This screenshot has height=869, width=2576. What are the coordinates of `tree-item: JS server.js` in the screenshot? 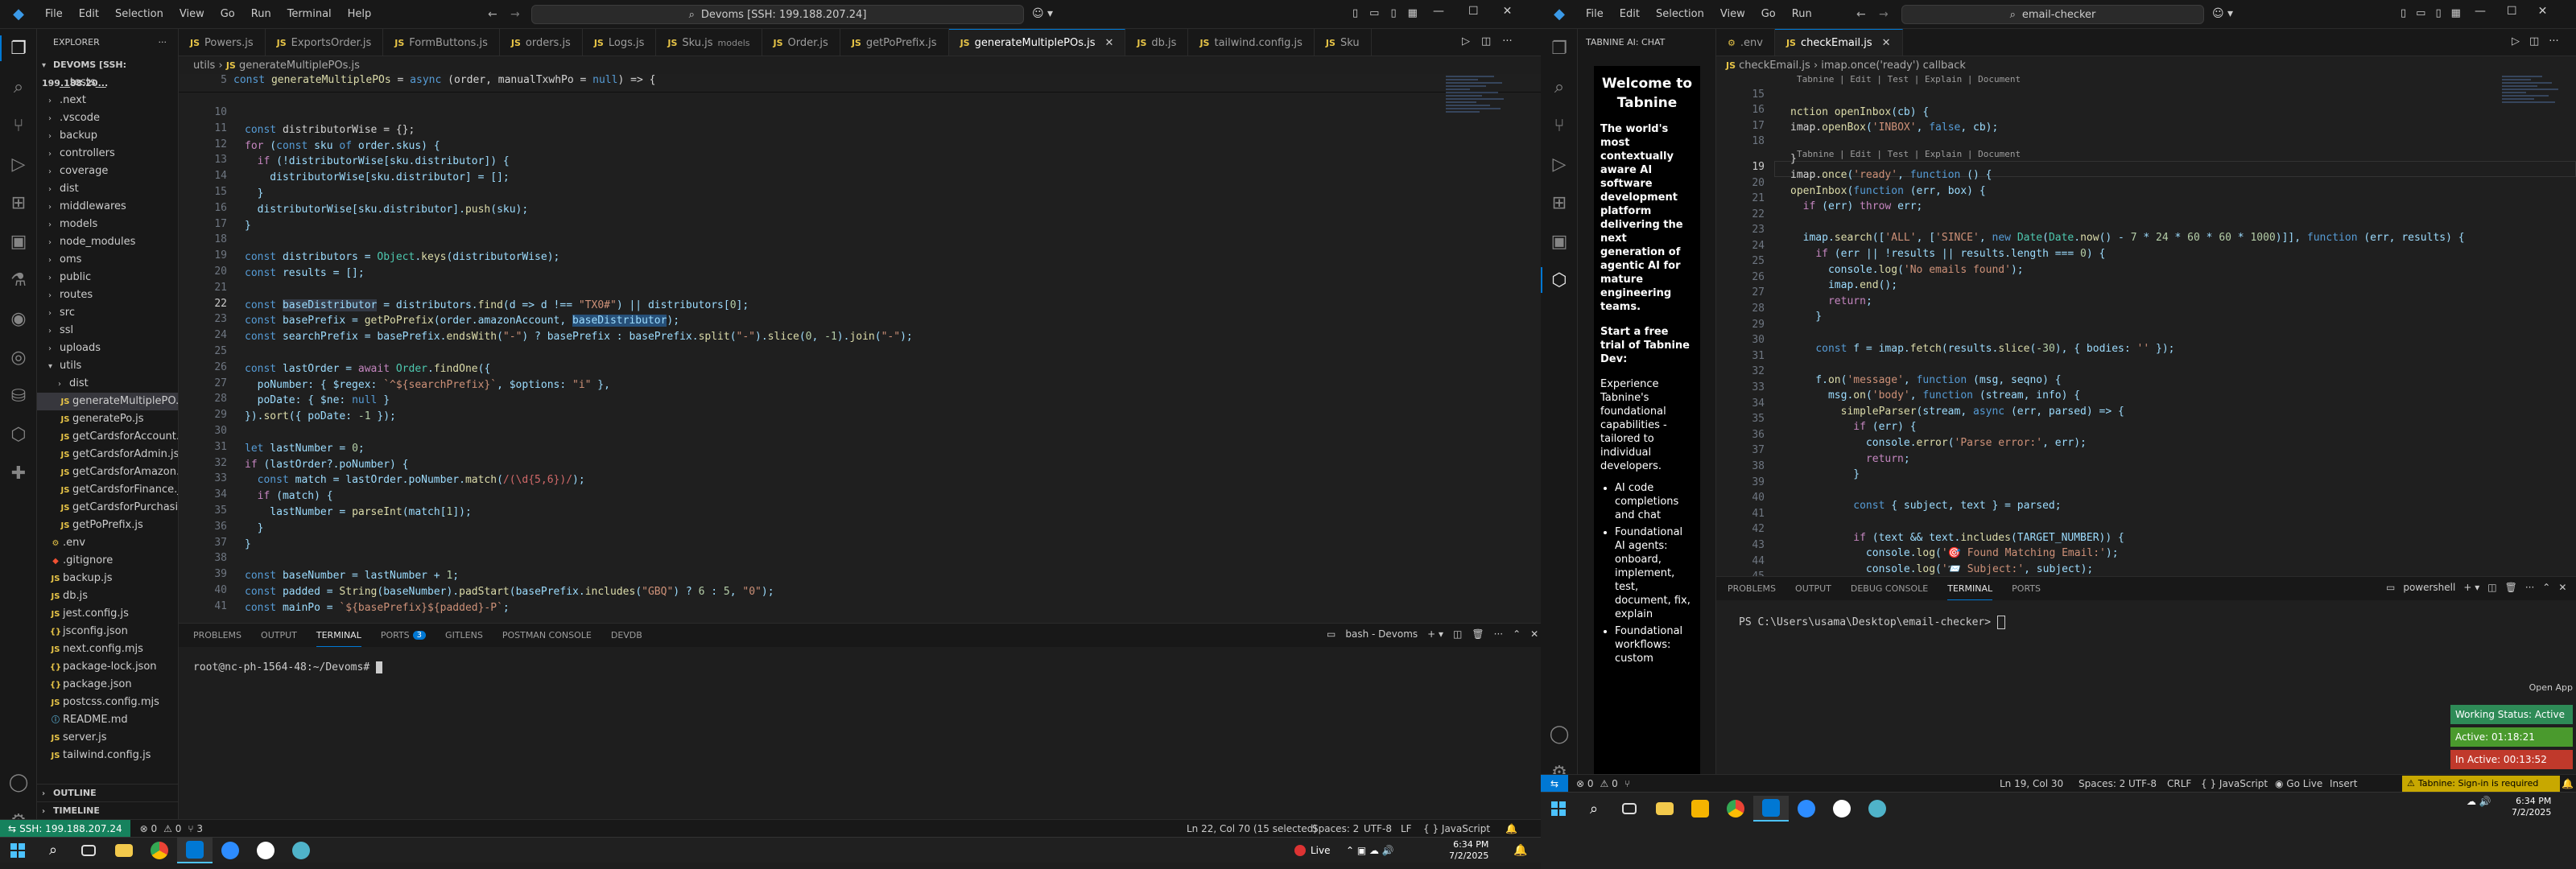 It's located at (107, 738).